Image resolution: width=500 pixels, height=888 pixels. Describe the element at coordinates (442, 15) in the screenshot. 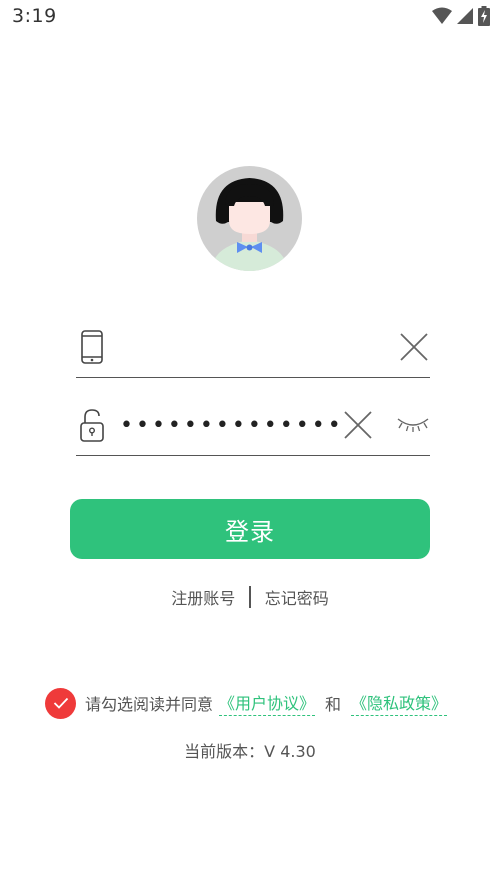

I see `wifi-icon` at that location.